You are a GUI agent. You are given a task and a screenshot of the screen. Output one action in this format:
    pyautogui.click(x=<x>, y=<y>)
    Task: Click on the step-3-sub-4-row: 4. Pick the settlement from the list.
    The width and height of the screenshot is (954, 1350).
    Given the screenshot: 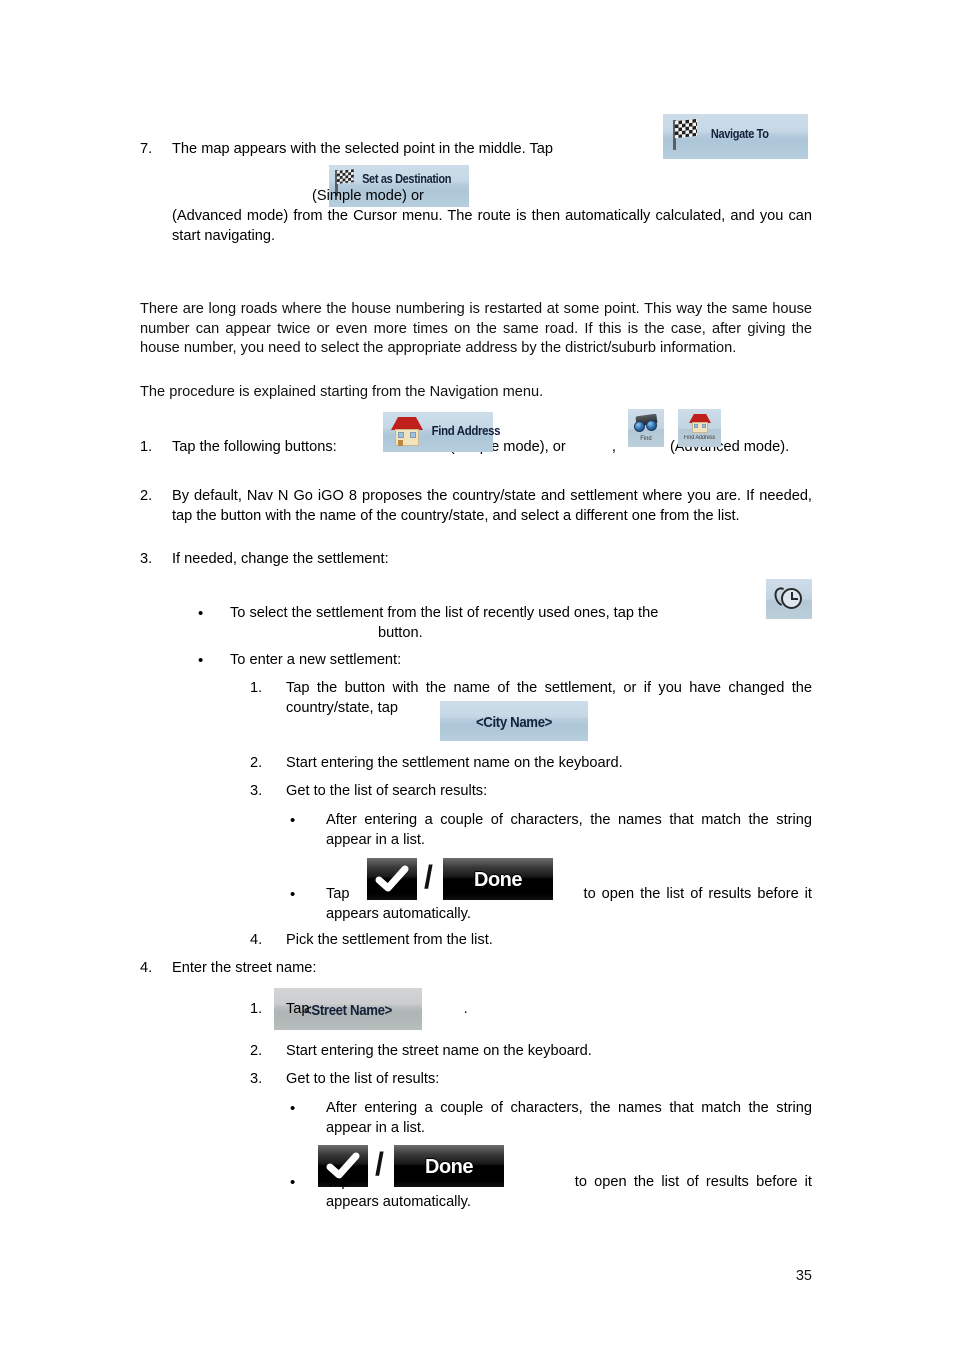 What is the action you would take?
    pyautogui.click(x=531, y=941)
    